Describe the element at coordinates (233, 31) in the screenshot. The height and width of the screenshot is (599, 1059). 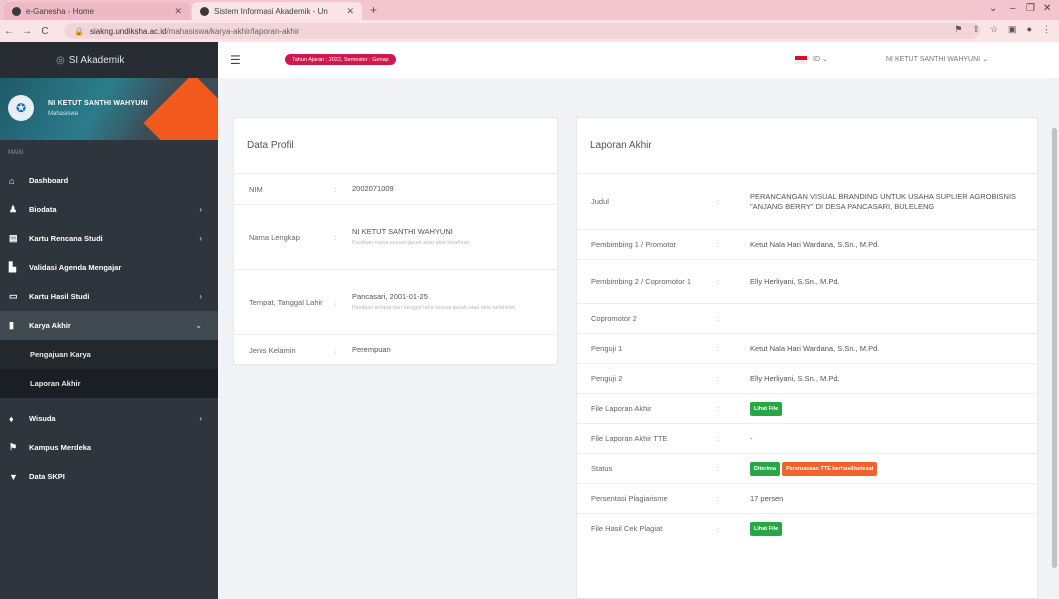
I see `url-path: /mahasiswa/karya-akhir/laporan-akhir` at that location.